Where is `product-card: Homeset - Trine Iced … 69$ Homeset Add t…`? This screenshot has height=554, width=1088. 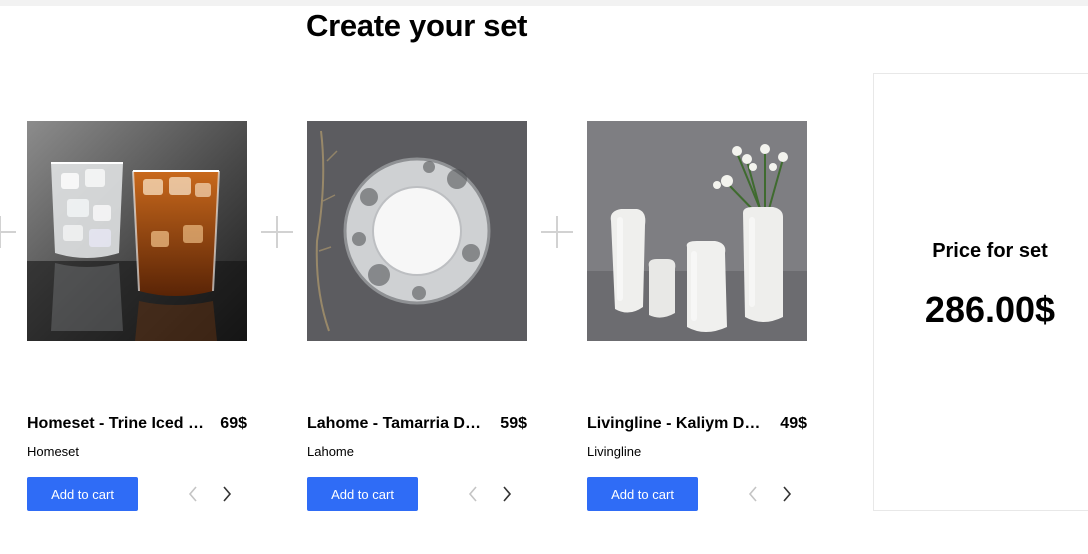 product-card: Homeset - Trine Iced … 69$ Homeset Add t… is located at coordinates (137, 317).